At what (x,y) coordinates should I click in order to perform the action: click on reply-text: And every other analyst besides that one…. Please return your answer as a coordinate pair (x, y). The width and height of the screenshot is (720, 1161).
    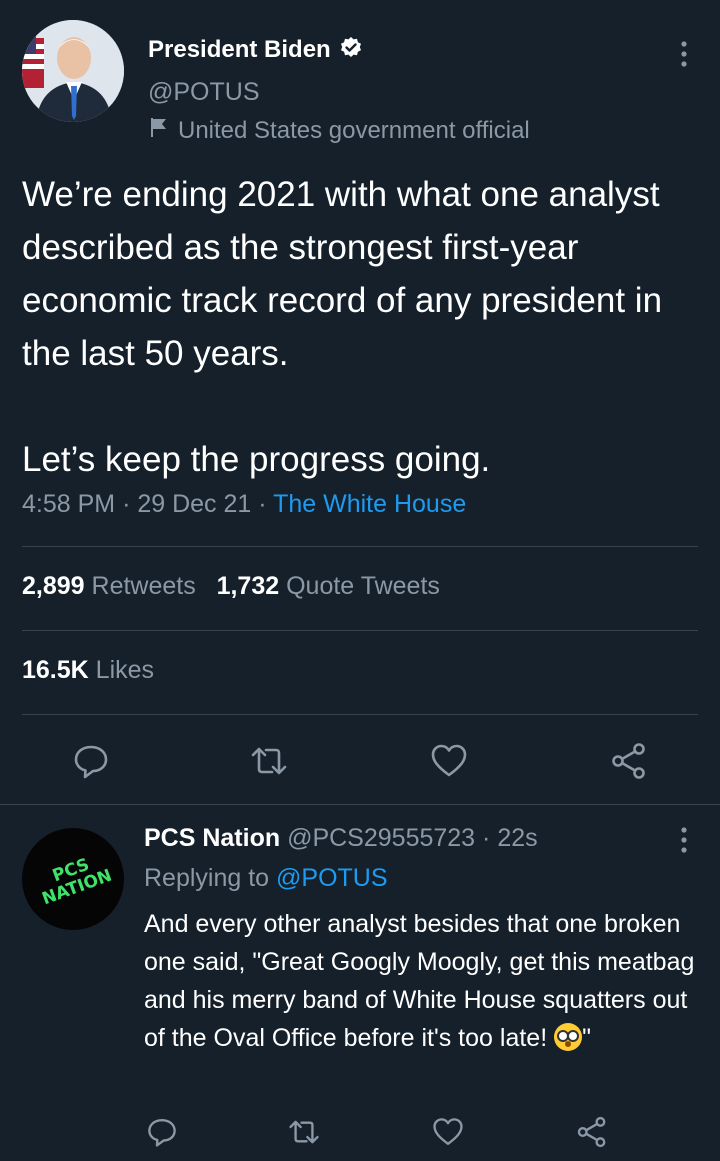
    Looking at the image, I should click on (424, 981).